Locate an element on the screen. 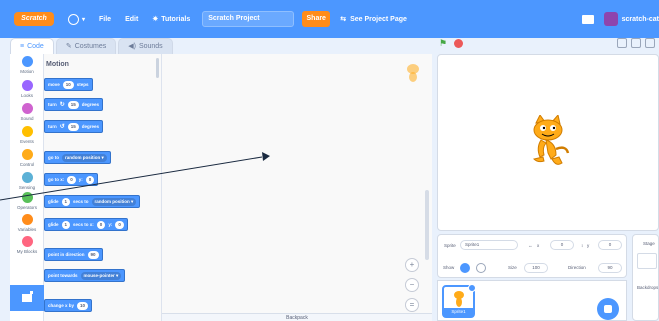 The image size is (659, 321). zoom-out-button: − is located at coordinates (412, 285).